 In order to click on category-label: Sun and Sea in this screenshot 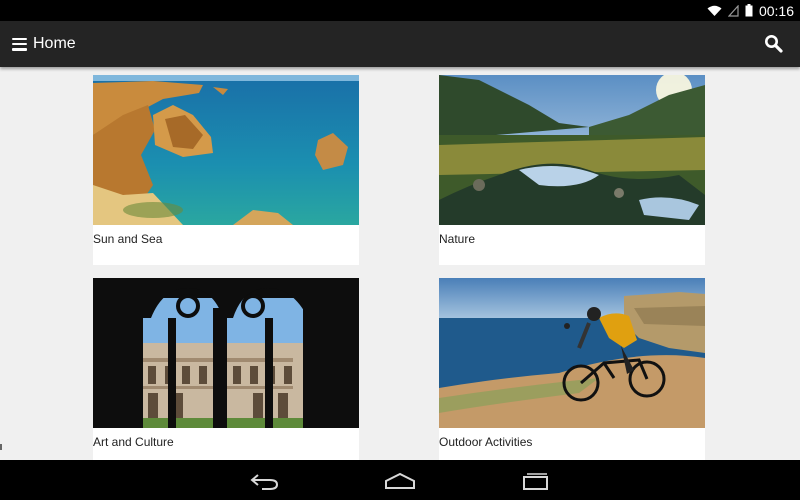, I will do `click(128, 239)`.